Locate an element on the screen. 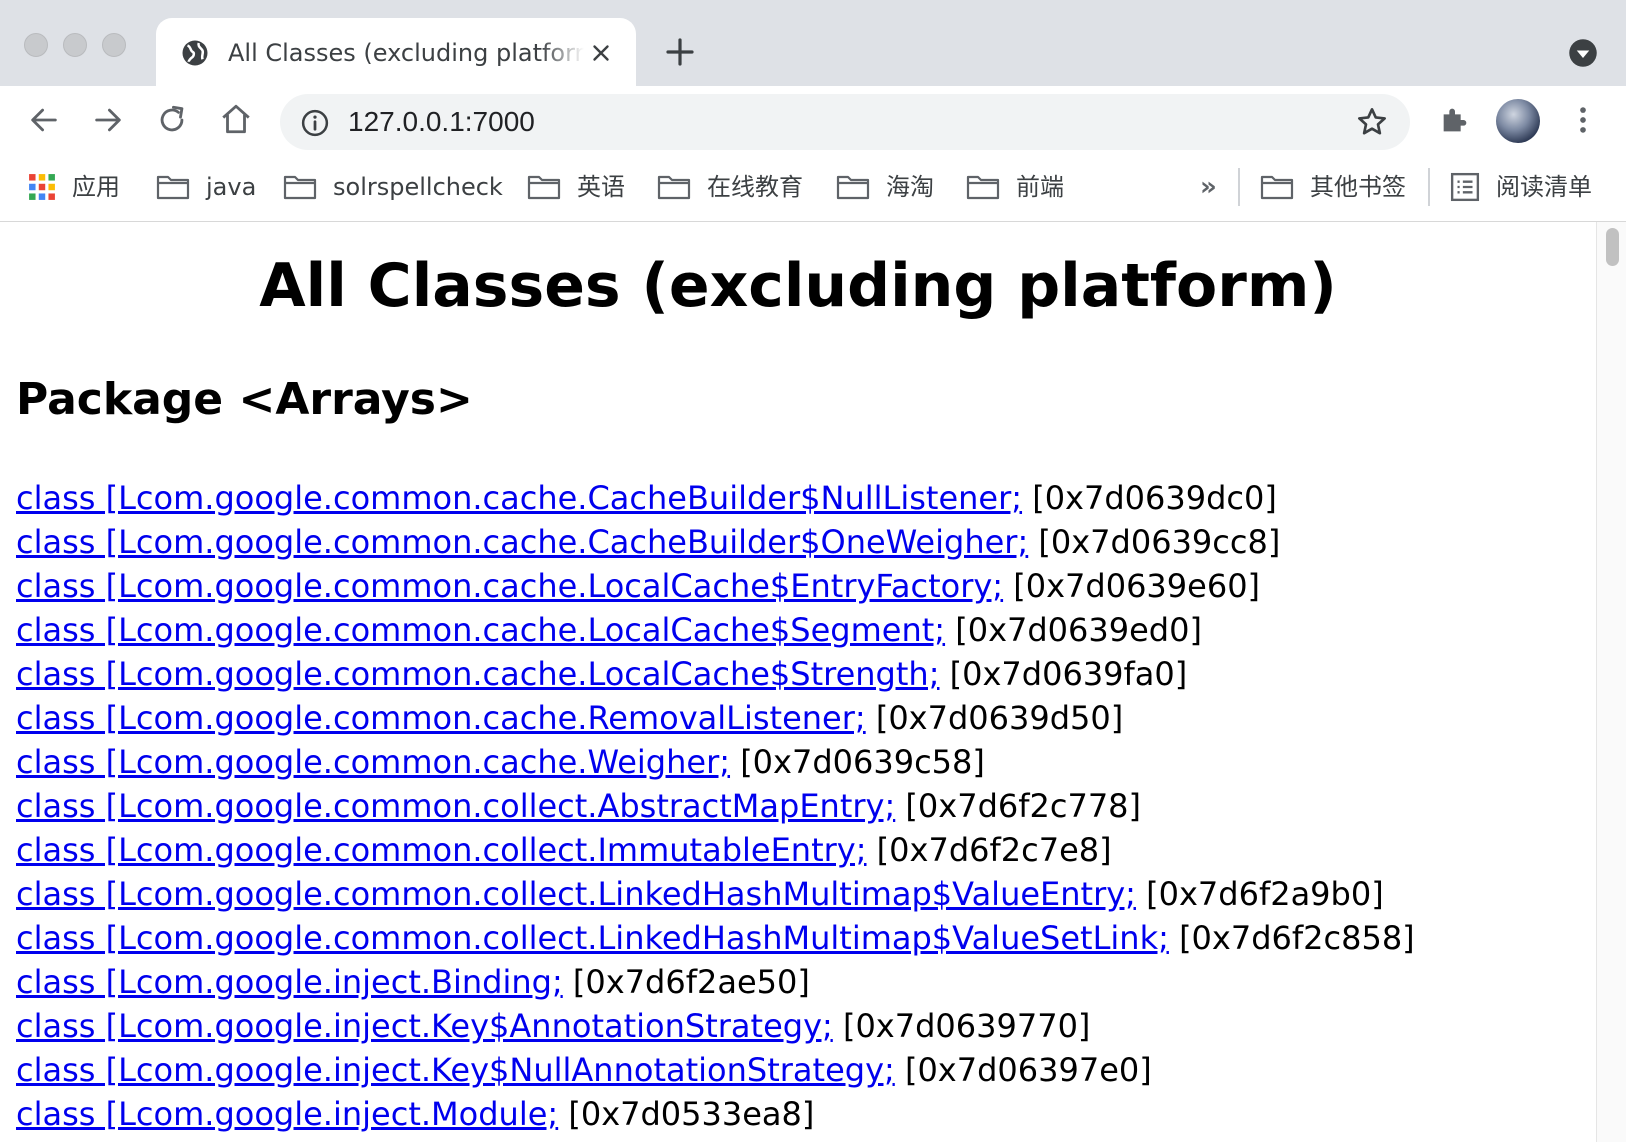 The height and width of the screenshot is (1142, 1626). class-link: class [Lcom.google.inject.Module; is located at coordinates (287, 1114).